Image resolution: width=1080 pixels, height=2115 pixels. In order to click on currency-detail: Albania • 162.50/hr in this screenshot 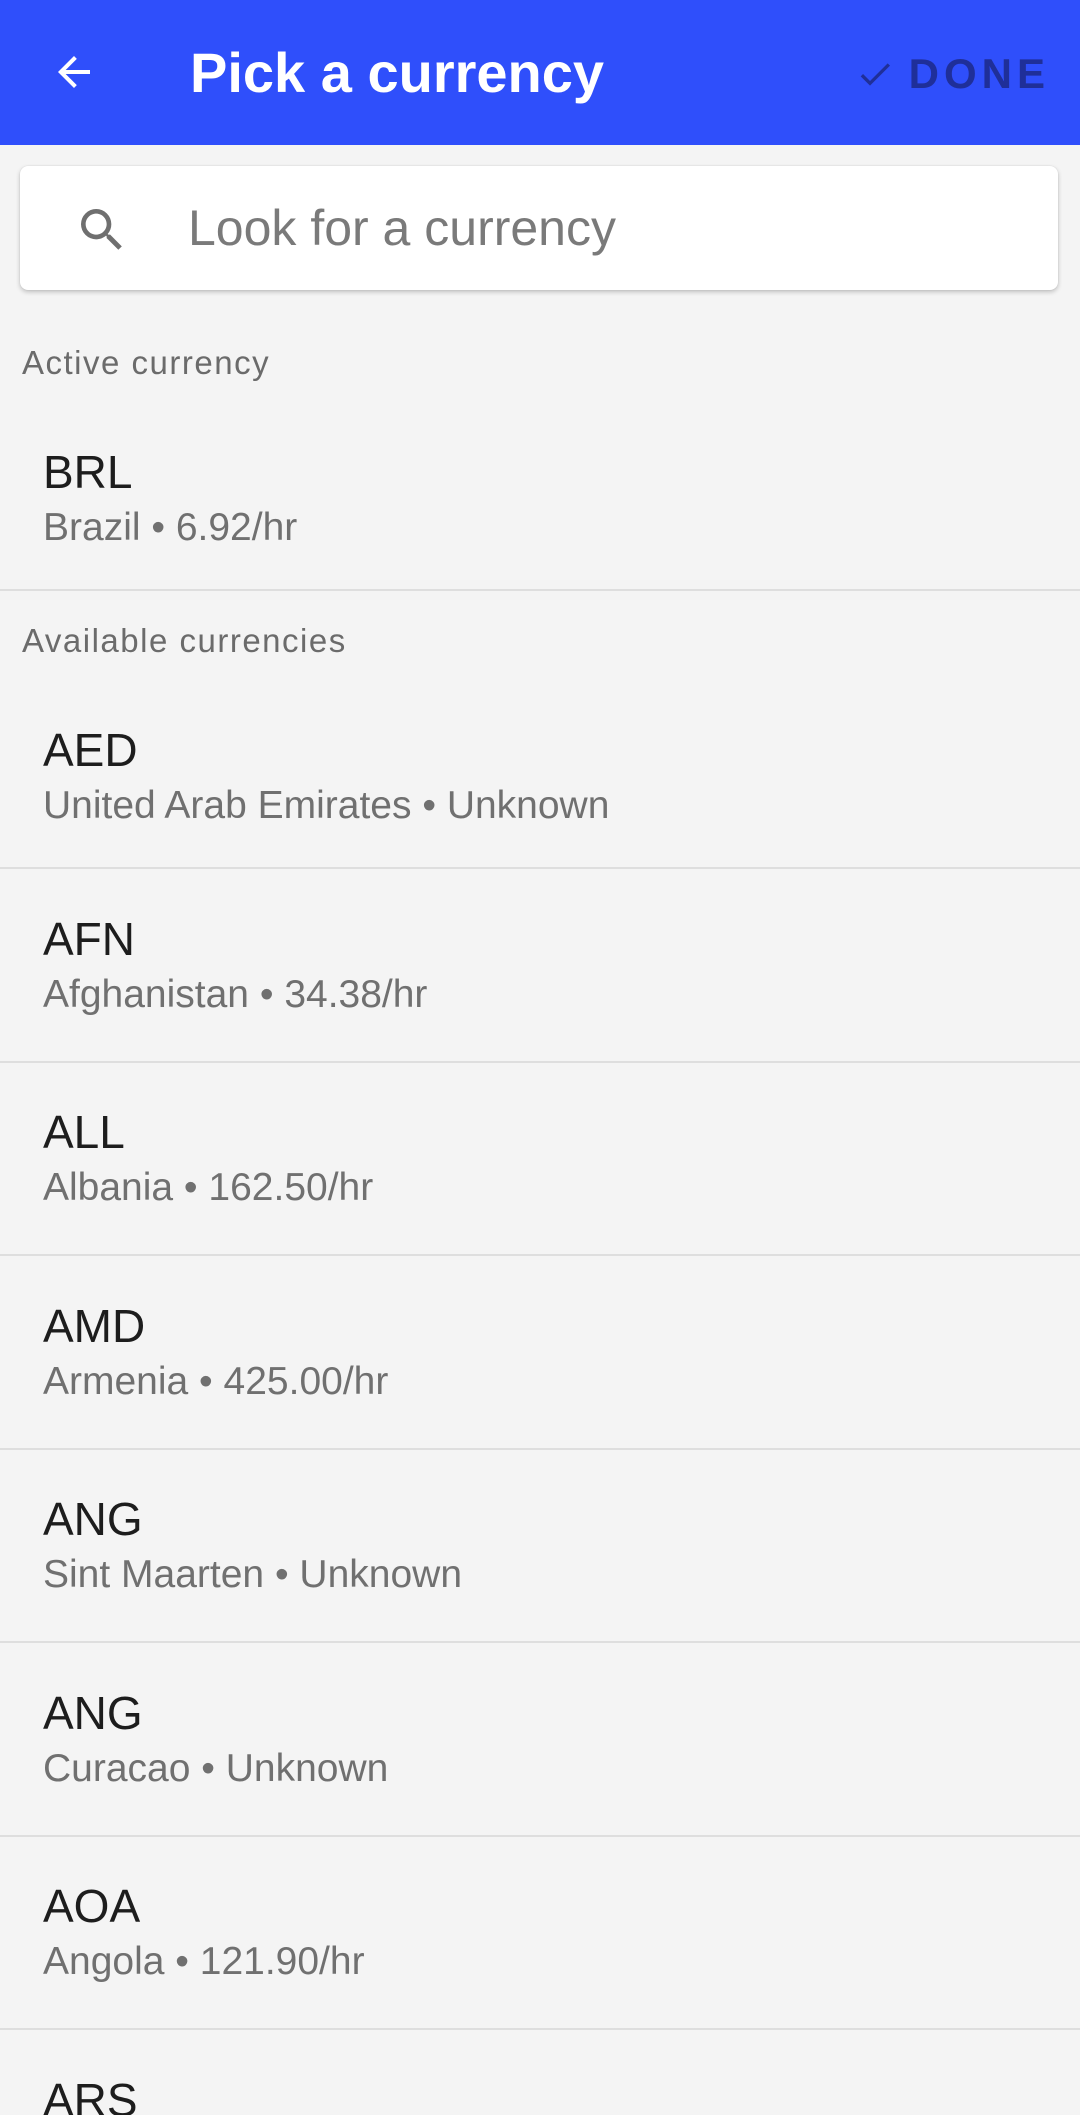, I will do `click(208, 1187)`.